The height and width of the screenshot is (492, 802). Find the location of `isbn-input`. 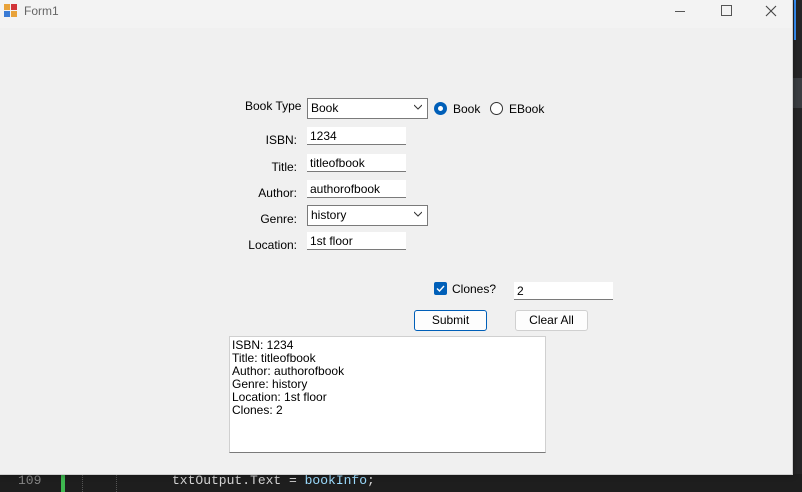

isbn-input is located at coordinates (356, 136).